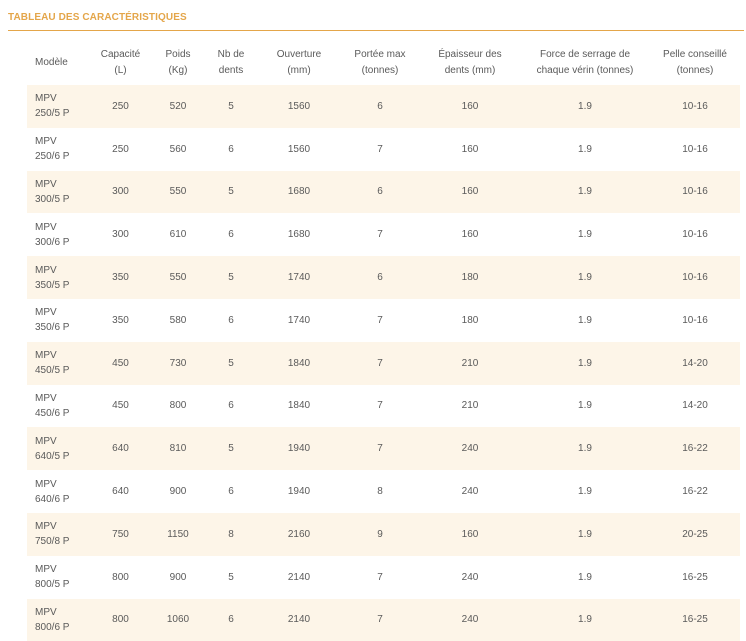 Image resolution: width=746 pixels, height=641 pixels. I want to click on cell-max-reach: 8, so click(380, 492).